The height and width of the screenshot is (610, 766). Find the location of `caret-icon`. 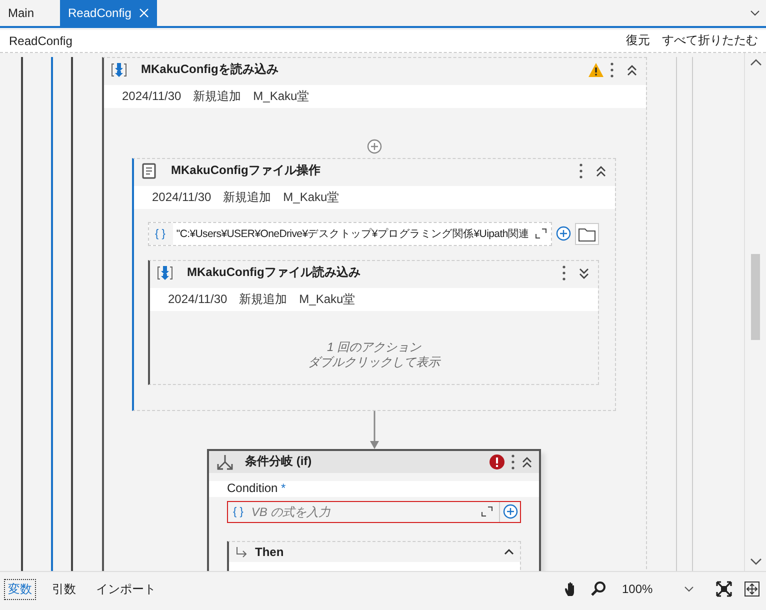

caret-icon is located at coordinates (689, 589).